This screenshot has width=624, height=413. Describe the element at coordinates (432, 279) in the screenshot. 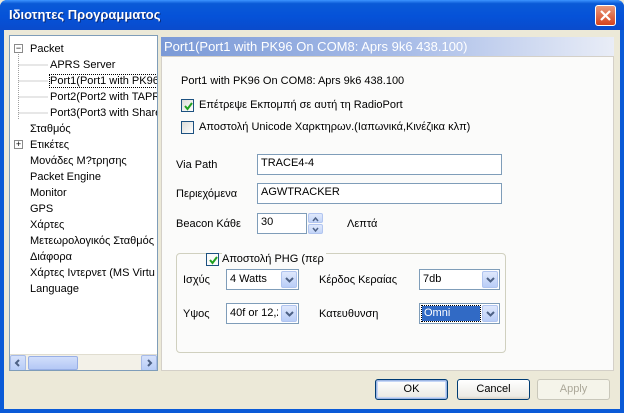

I see `antenna-gain-value: 7db` at that location.